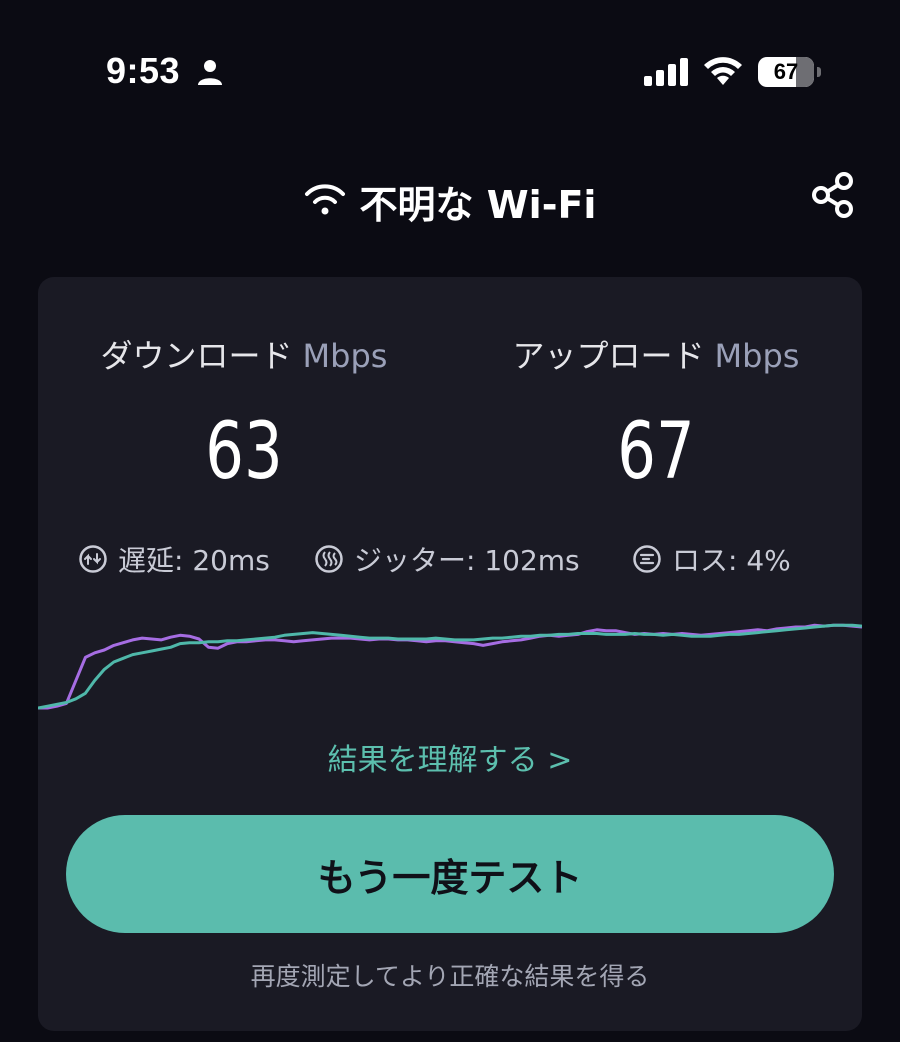 The height and width of the screenshot is (1042, 900). Describe the element at coordinates (731, 560) in the screenshot. I see `loss-text: ロス: 4%` at that location.